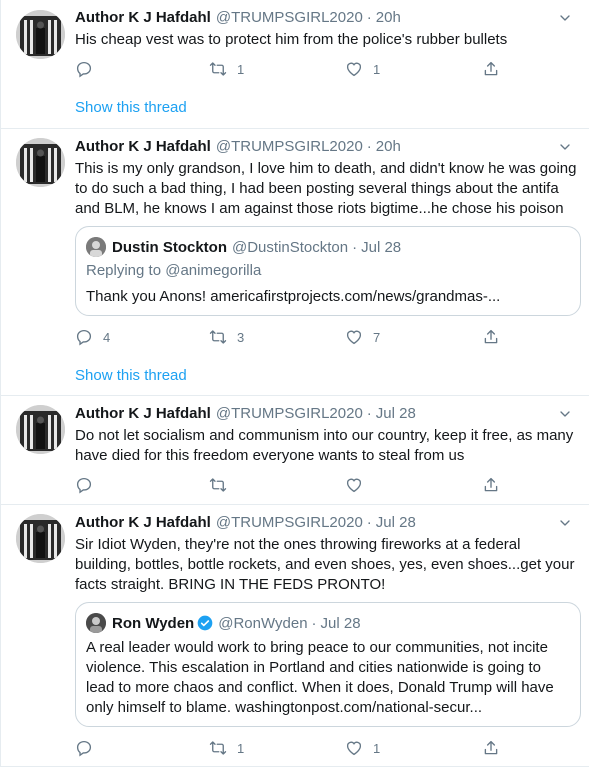 The image size is (589, 767). Describe the element at coordinates (107, 337) in the screenshot. I see `reply-count: 4` at that location.